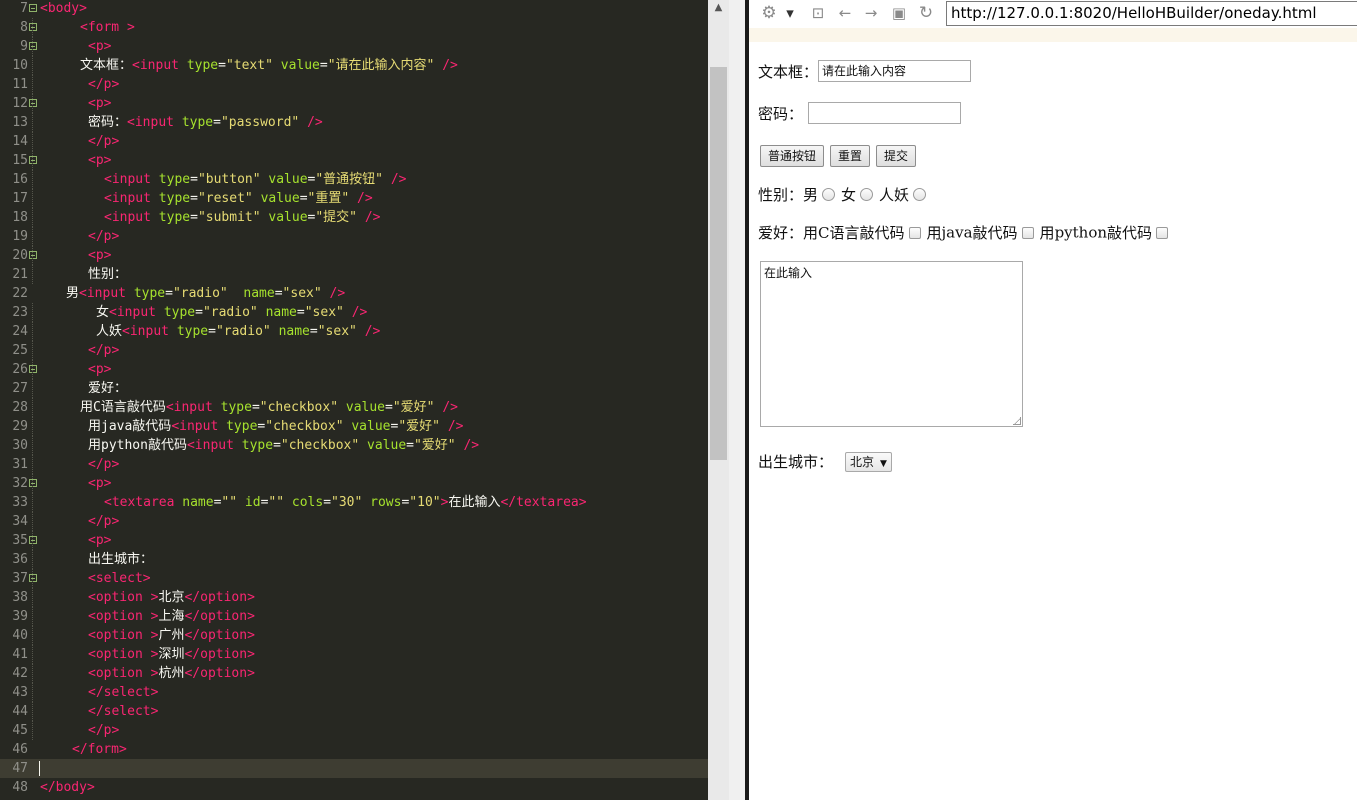  Describe the element at coordinates (926, 13) in the screenshot. I see `reload-icon: ↻` at that location.